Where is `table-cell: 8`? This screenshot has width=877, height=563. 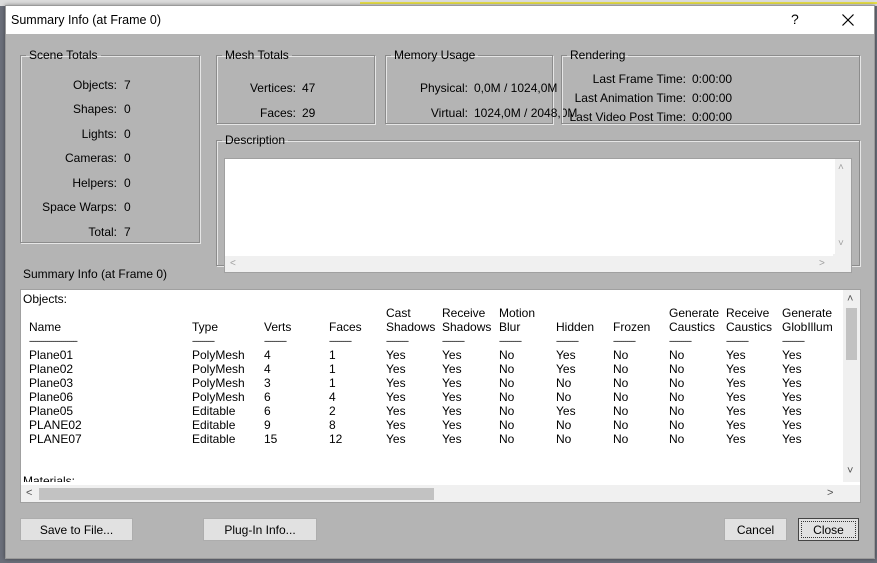 table-cell: 8 is located at coordinates (332, 425).